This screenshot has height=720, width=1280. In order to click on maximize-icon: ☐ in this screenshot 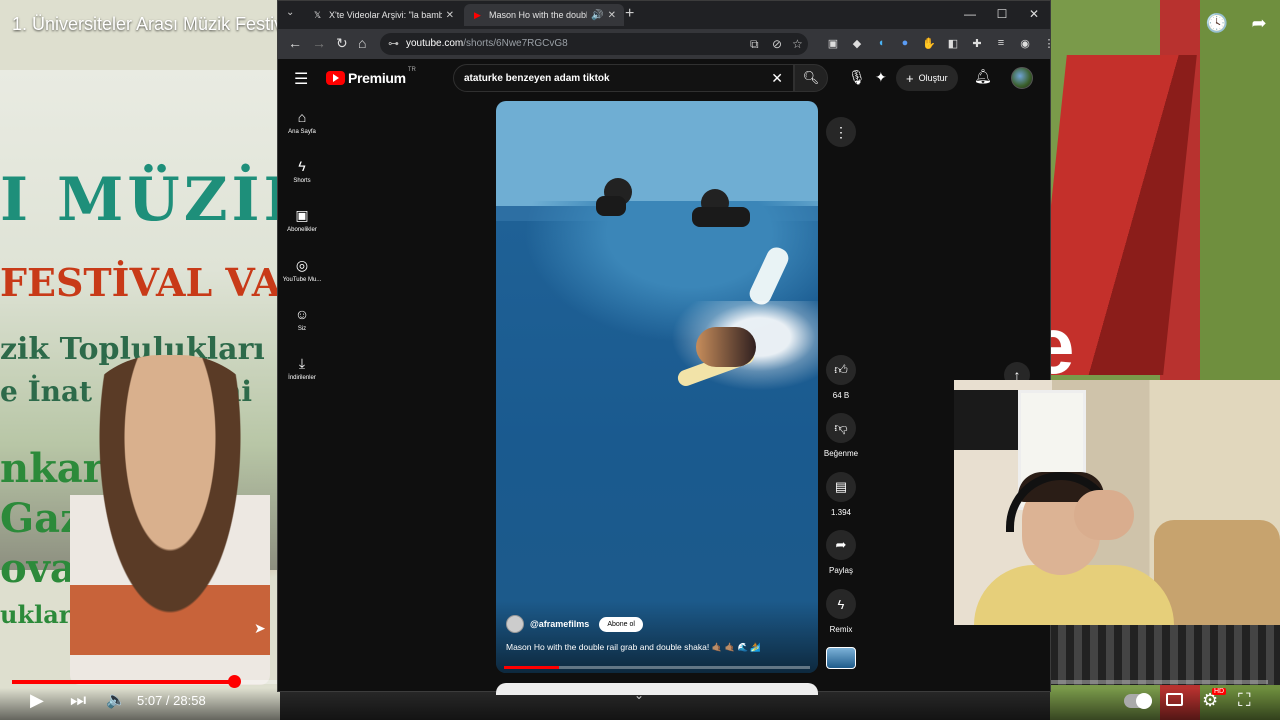, I will do `click(1002, 14)`.